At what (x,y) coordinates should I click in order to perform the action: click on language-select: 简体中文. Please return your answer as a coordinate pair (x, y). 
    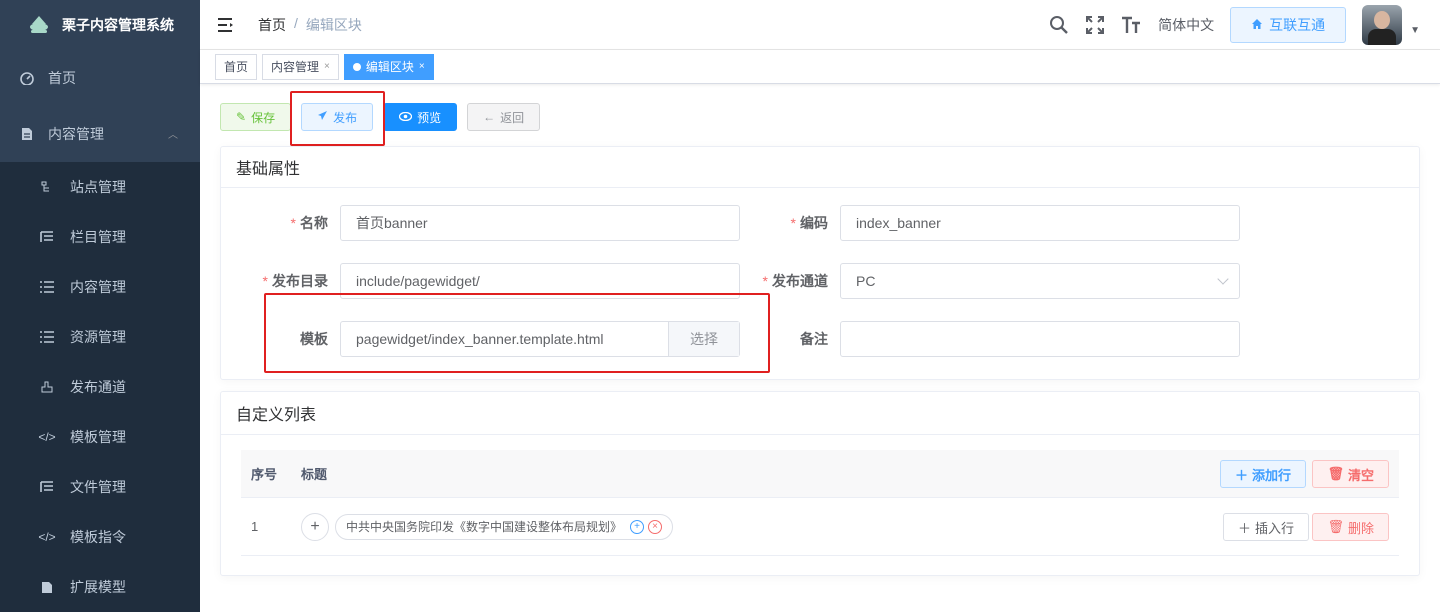
    Looking at the image, I should click on (1186, 25).